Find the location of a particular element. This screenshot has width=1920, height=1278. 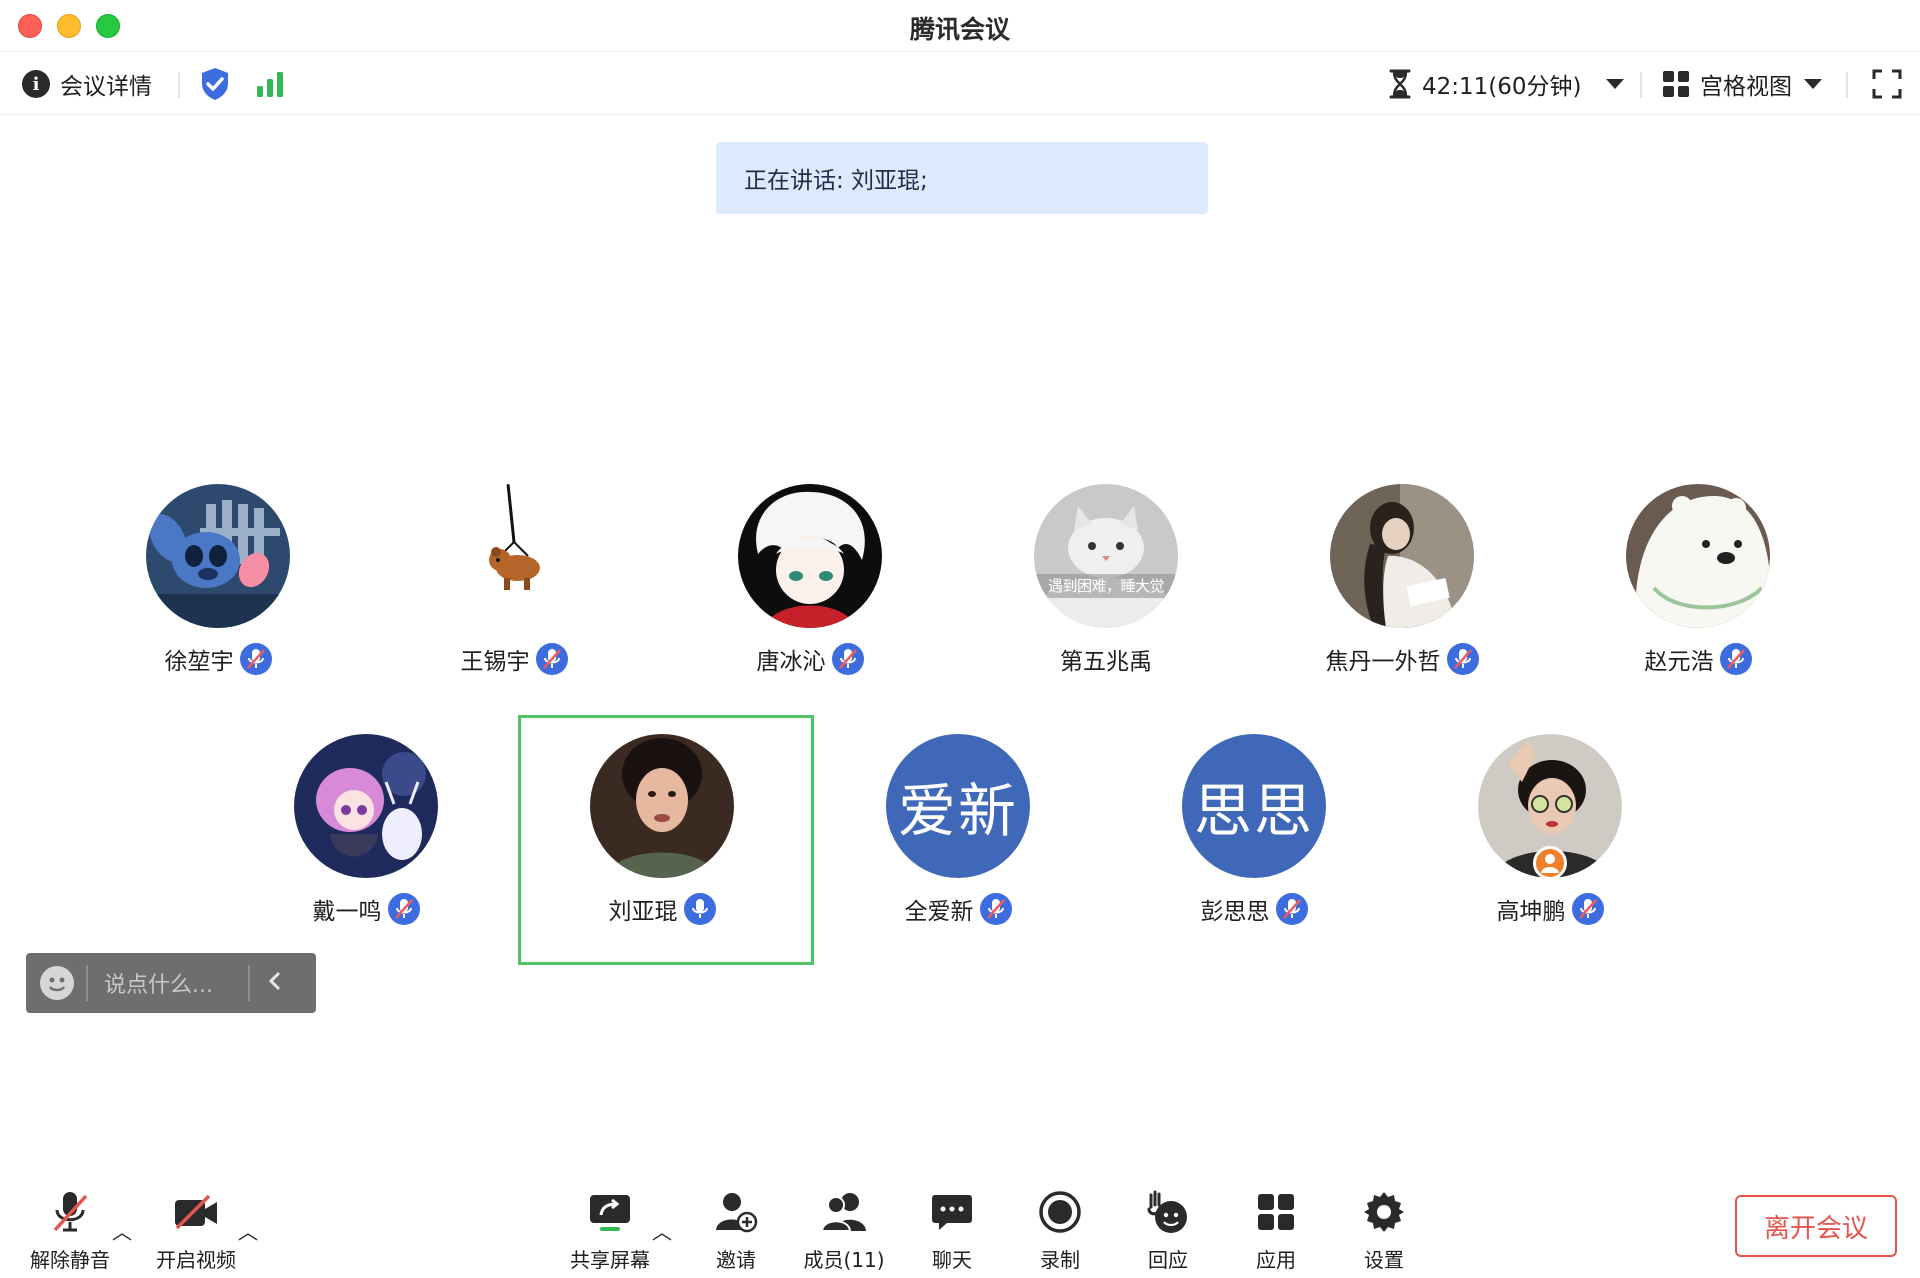

participant-tile: 戴一鸣 is located at coordinates (366, 830).